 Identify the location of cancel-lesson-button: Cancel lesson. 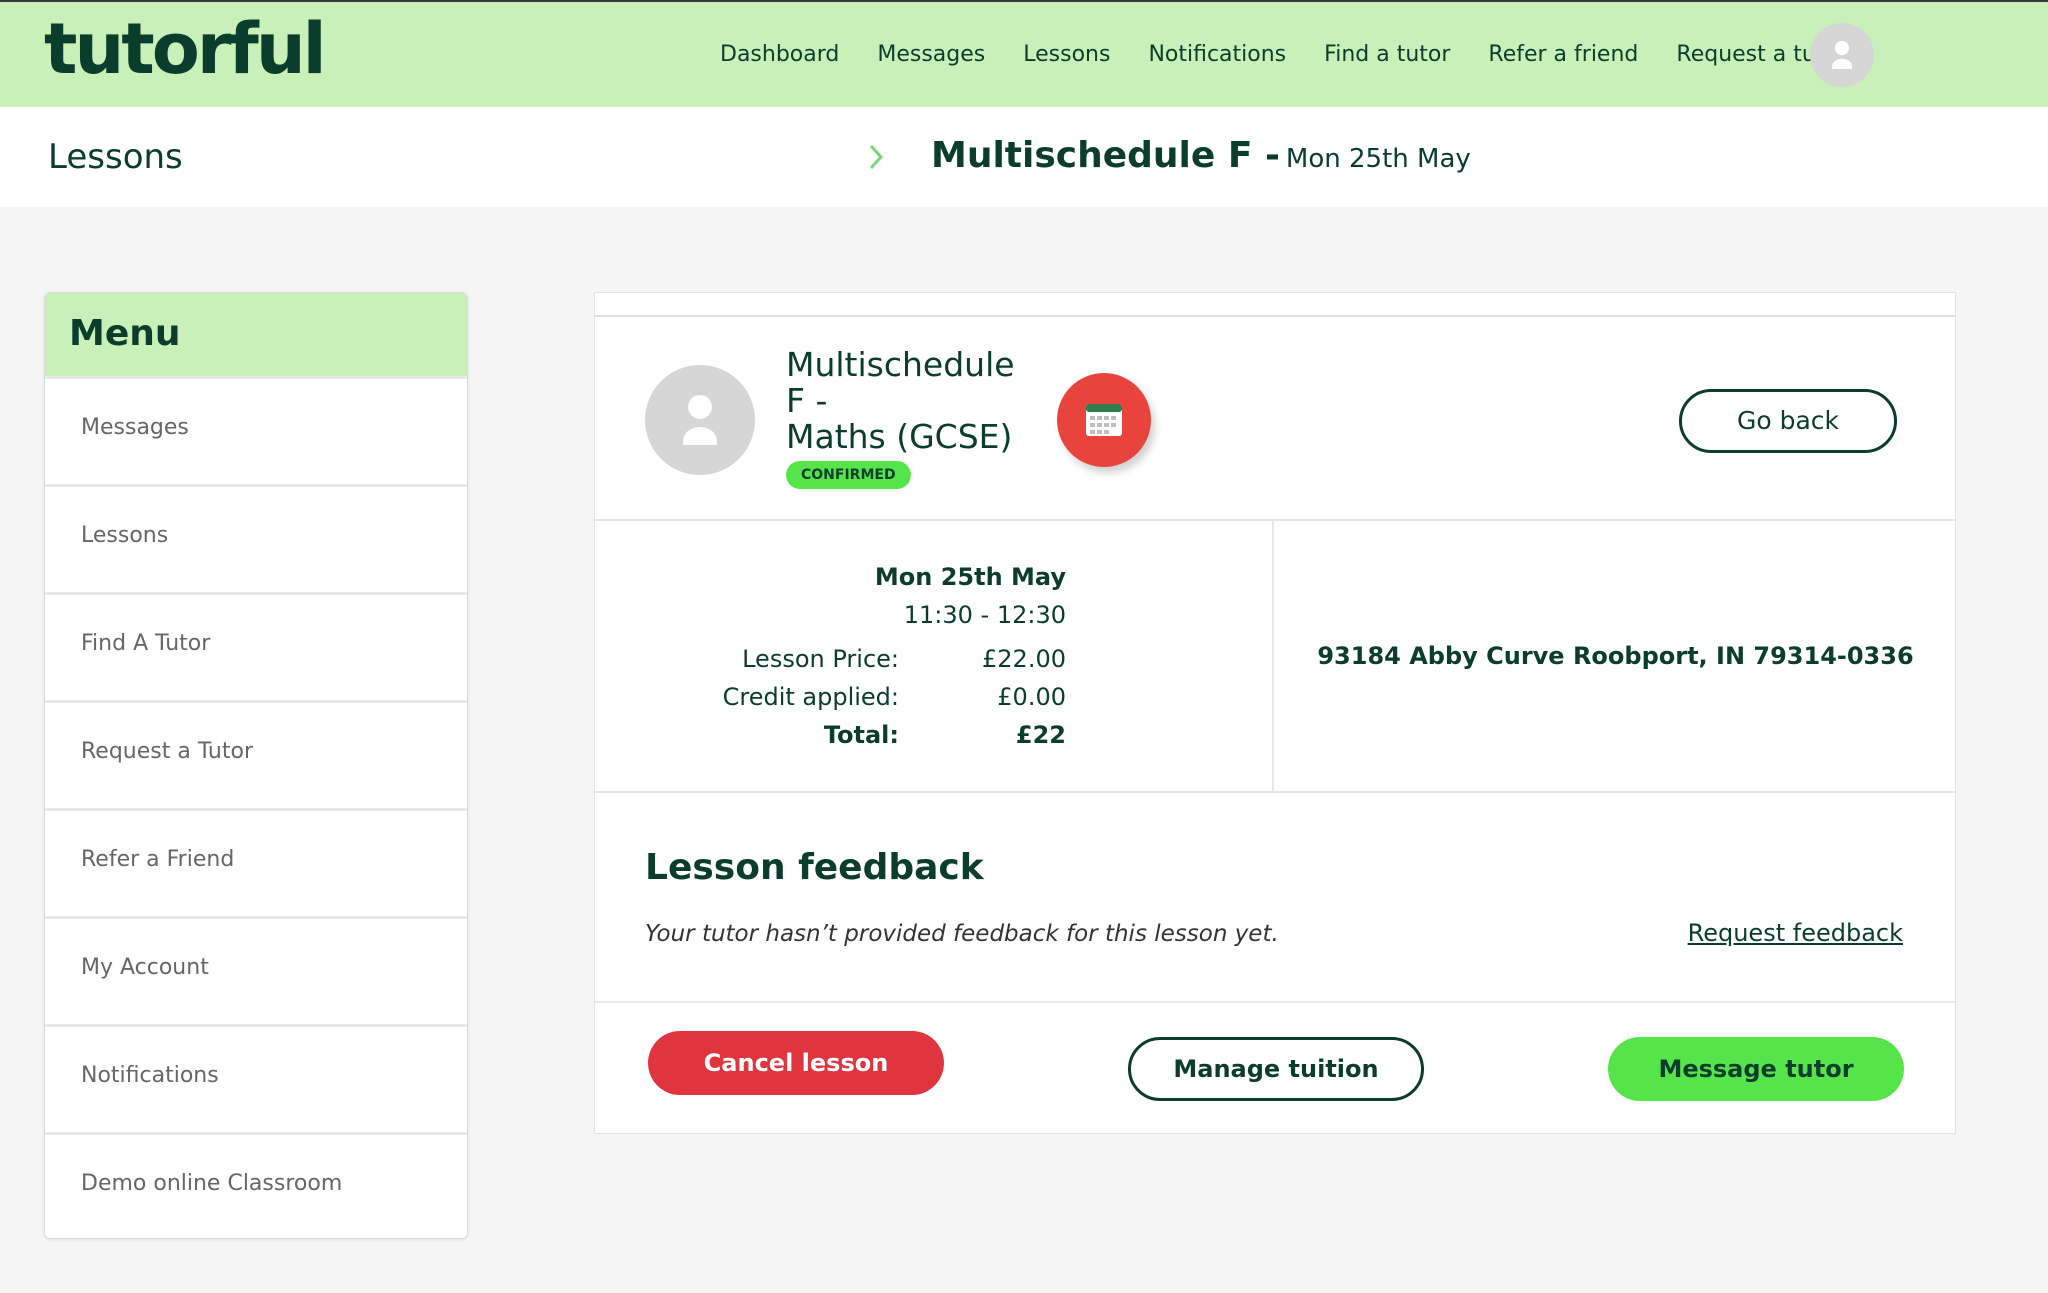
(796, 1063).